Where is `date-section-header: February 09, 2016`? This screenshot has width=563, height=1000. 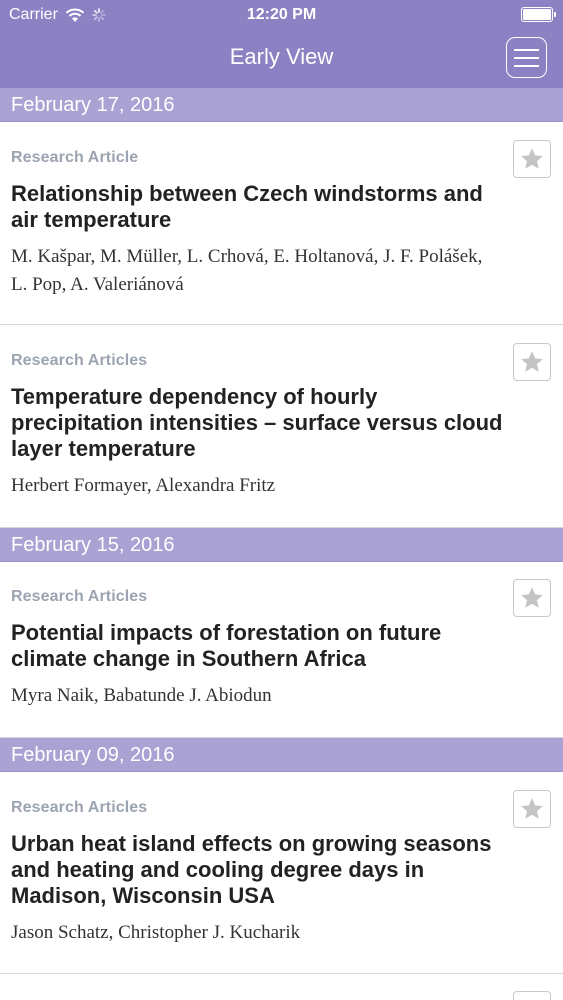
date-section-header: February 09, 2016 is located at coordinates (281, 755).